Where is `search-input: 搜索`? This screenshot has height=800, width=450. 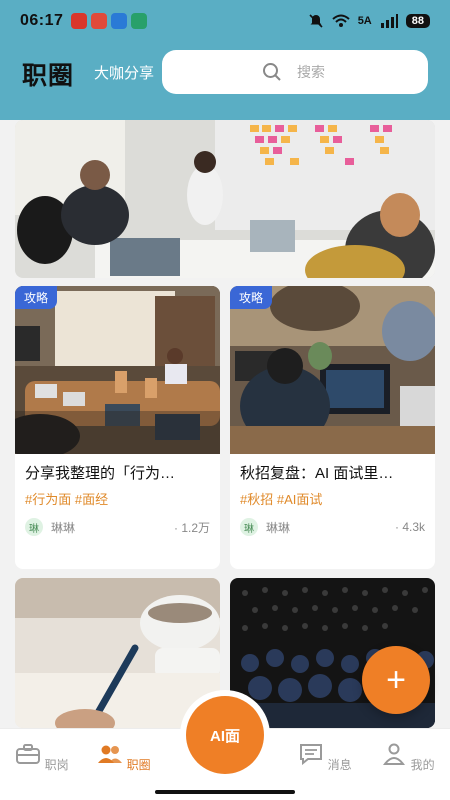
search-input: 搜索 is located at coordinates (295, 72).